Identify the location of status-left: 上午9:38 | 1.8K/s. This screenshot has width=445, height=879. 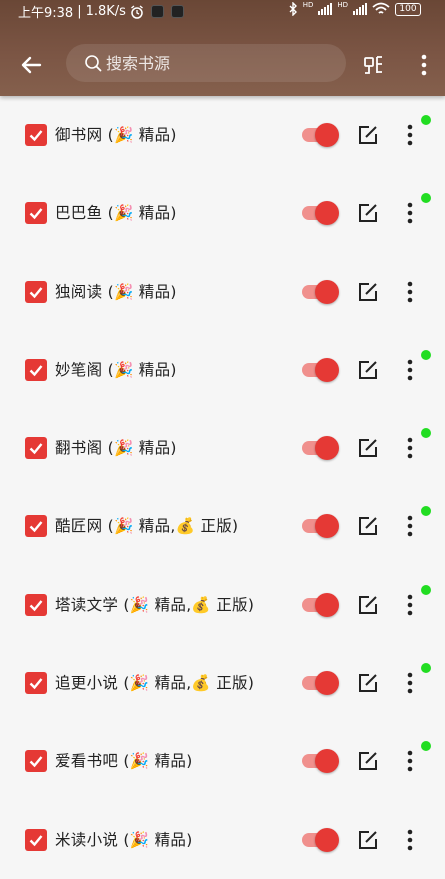
(101, 11).